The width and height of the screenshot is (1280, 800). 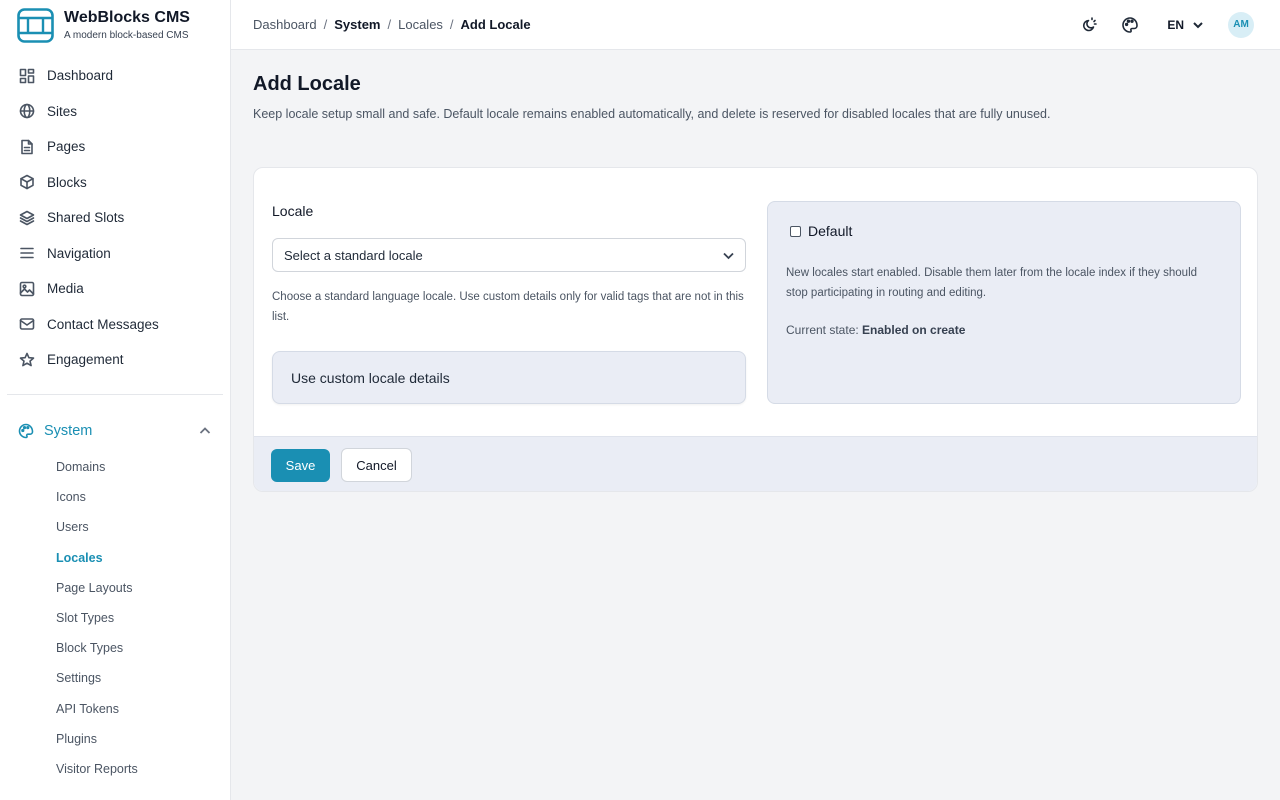 I want to click on sidebar-item-plugins: Plugins, so click(x=115, y=739).